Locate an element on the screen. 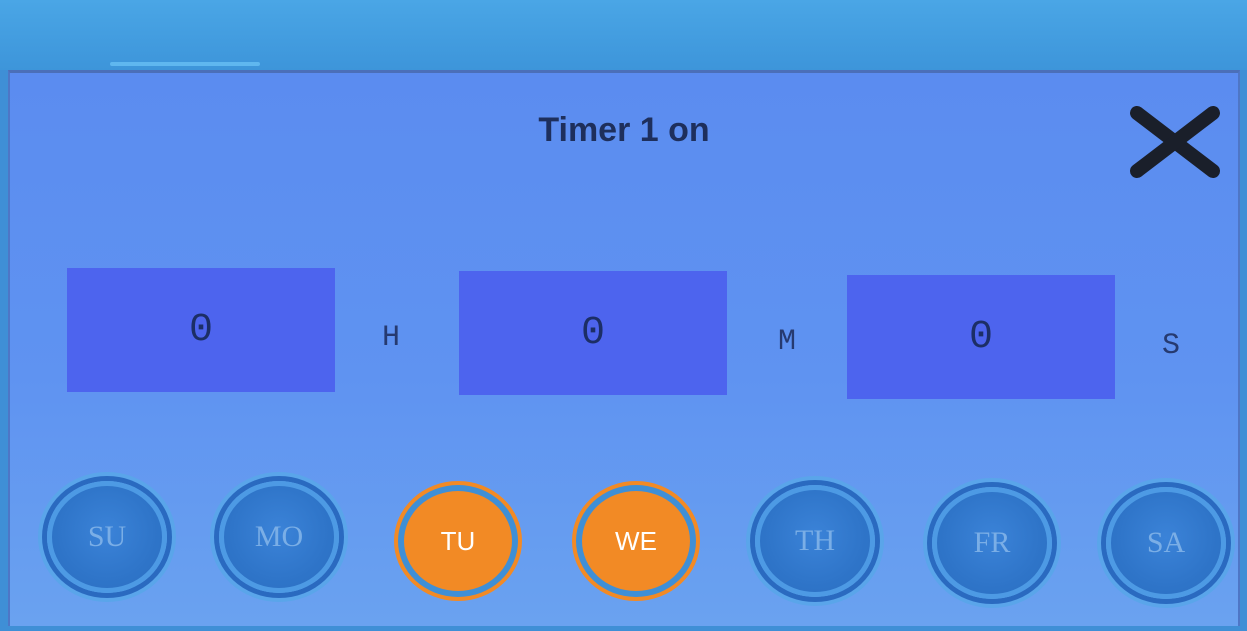  minutes-input: 0 is located at coordinates (593, 333).